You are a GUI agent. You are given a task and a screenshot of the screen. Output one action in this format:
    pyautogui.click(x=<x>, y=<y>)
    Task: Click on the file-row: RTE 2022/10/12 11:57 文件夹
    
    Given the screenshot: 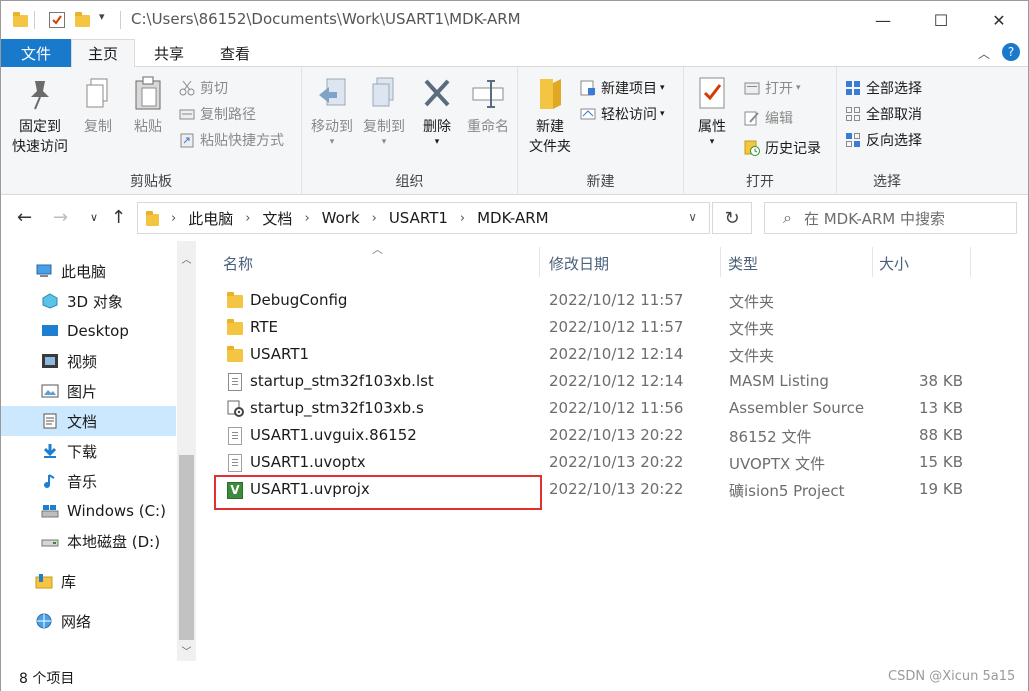 What is the action you would take?
    pyautogui.click(x=599, y=327)
    